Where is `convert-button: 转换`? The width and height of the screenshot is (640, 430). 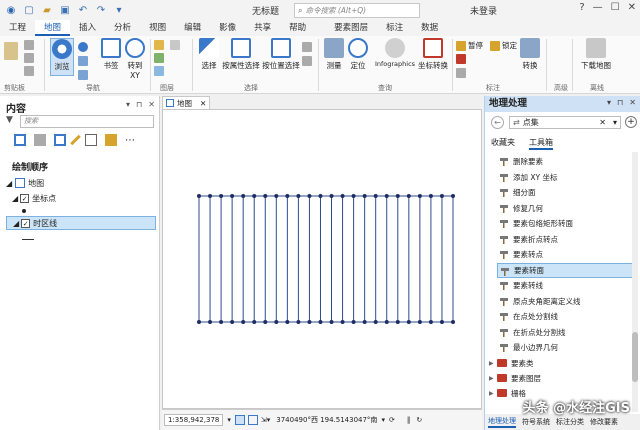 convert-button: 转换 is located at coordinates (530, 54).